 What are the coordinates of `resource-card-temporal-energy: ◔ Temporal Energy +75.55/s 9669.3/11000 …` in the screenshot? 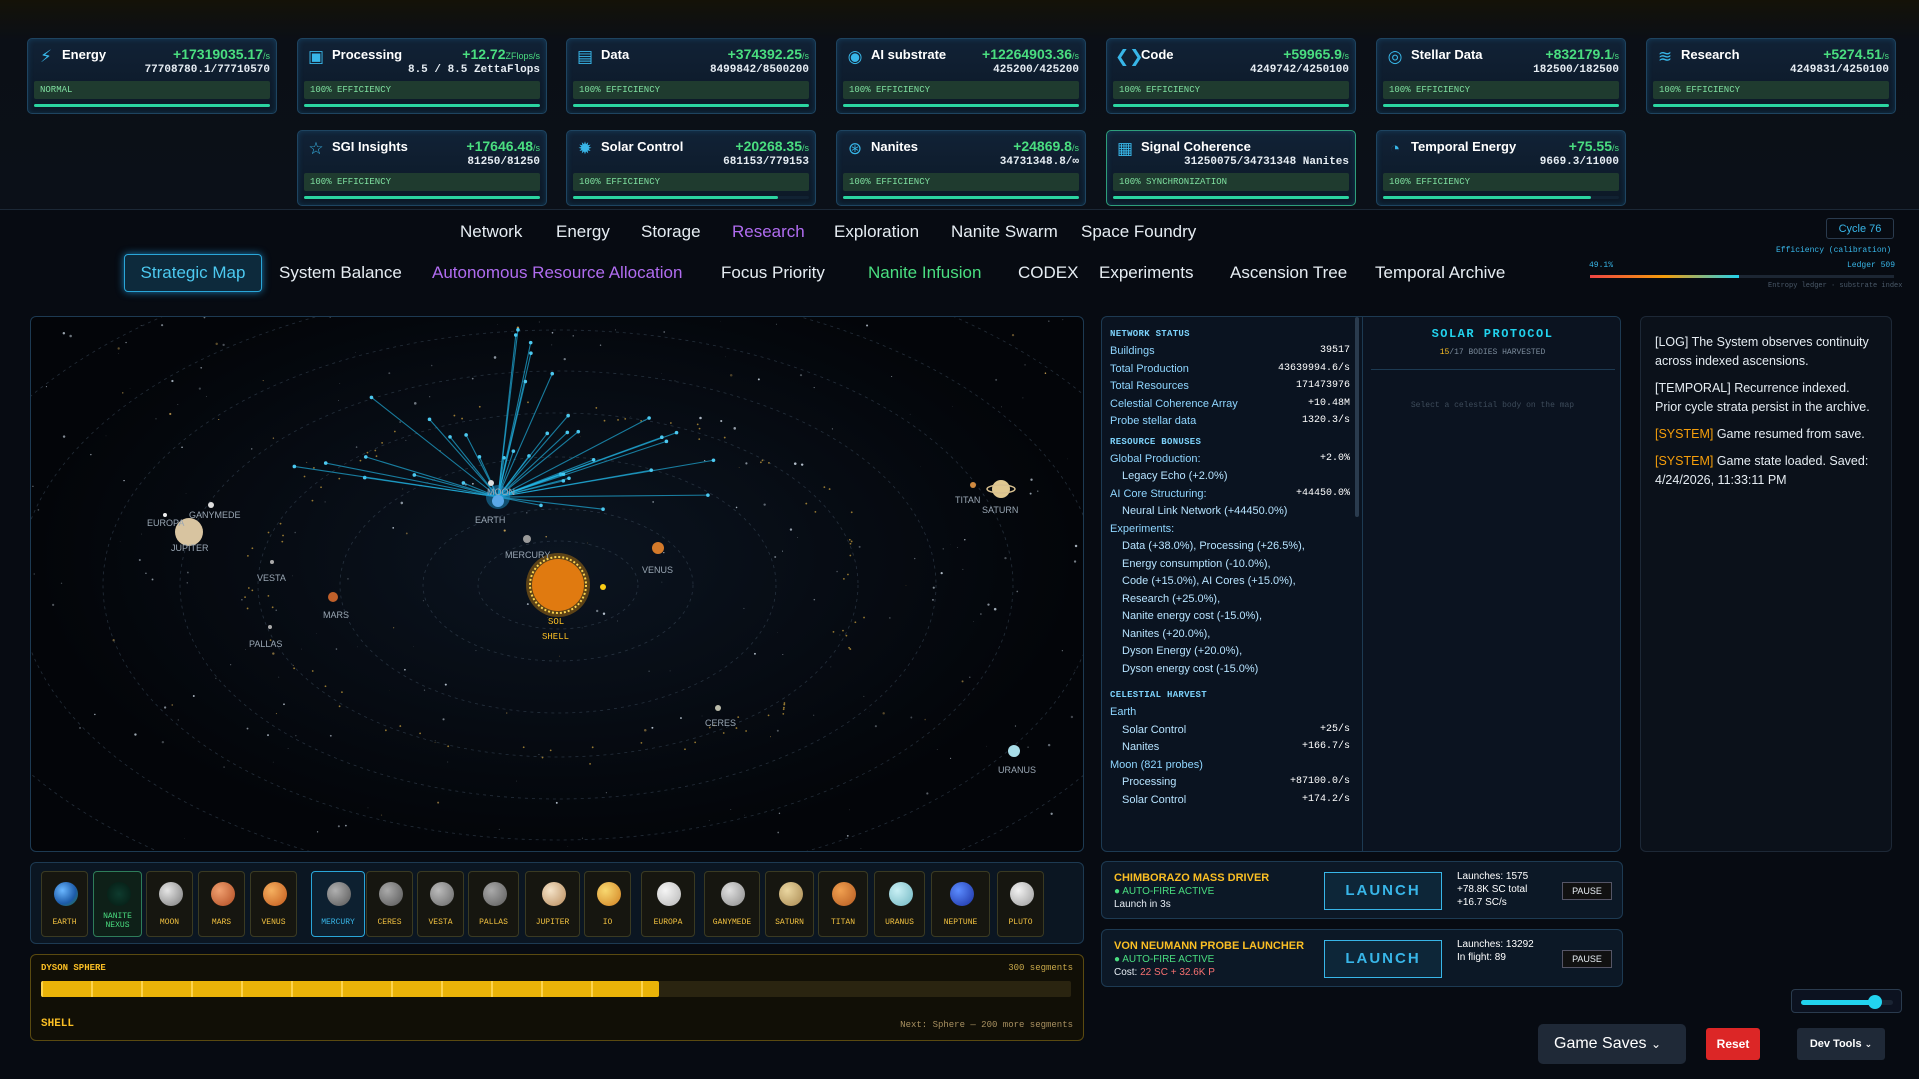 It's located at (1501, 168).